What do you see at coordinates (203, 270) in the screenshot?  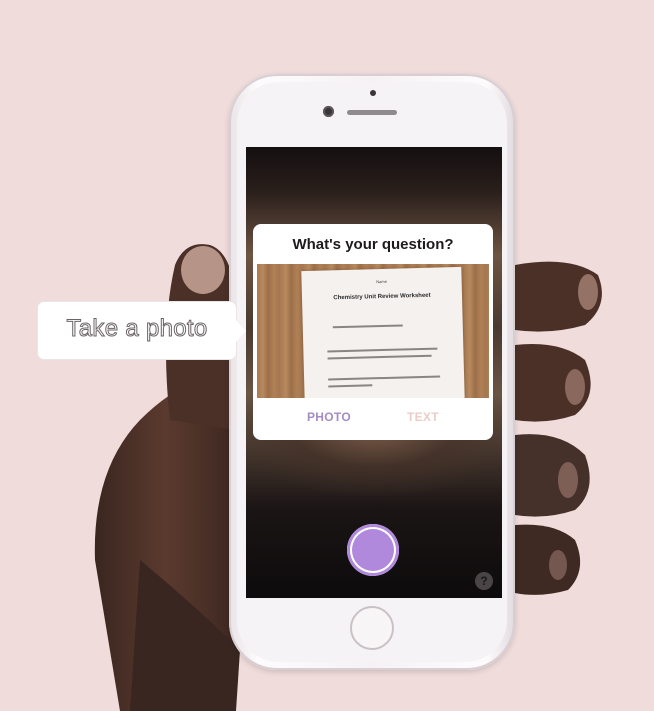 I see `thumbnail-shape` at bounding box center [203, 270].